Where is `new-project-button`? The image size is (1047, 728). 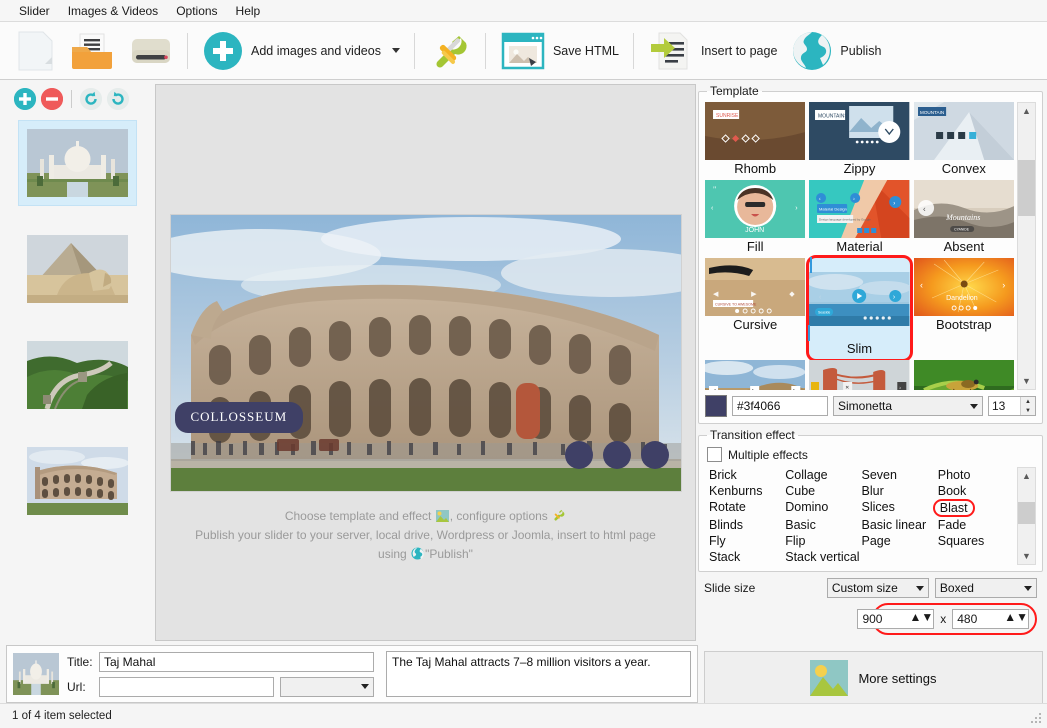
new-project-button is located at coordinates (35, 51).